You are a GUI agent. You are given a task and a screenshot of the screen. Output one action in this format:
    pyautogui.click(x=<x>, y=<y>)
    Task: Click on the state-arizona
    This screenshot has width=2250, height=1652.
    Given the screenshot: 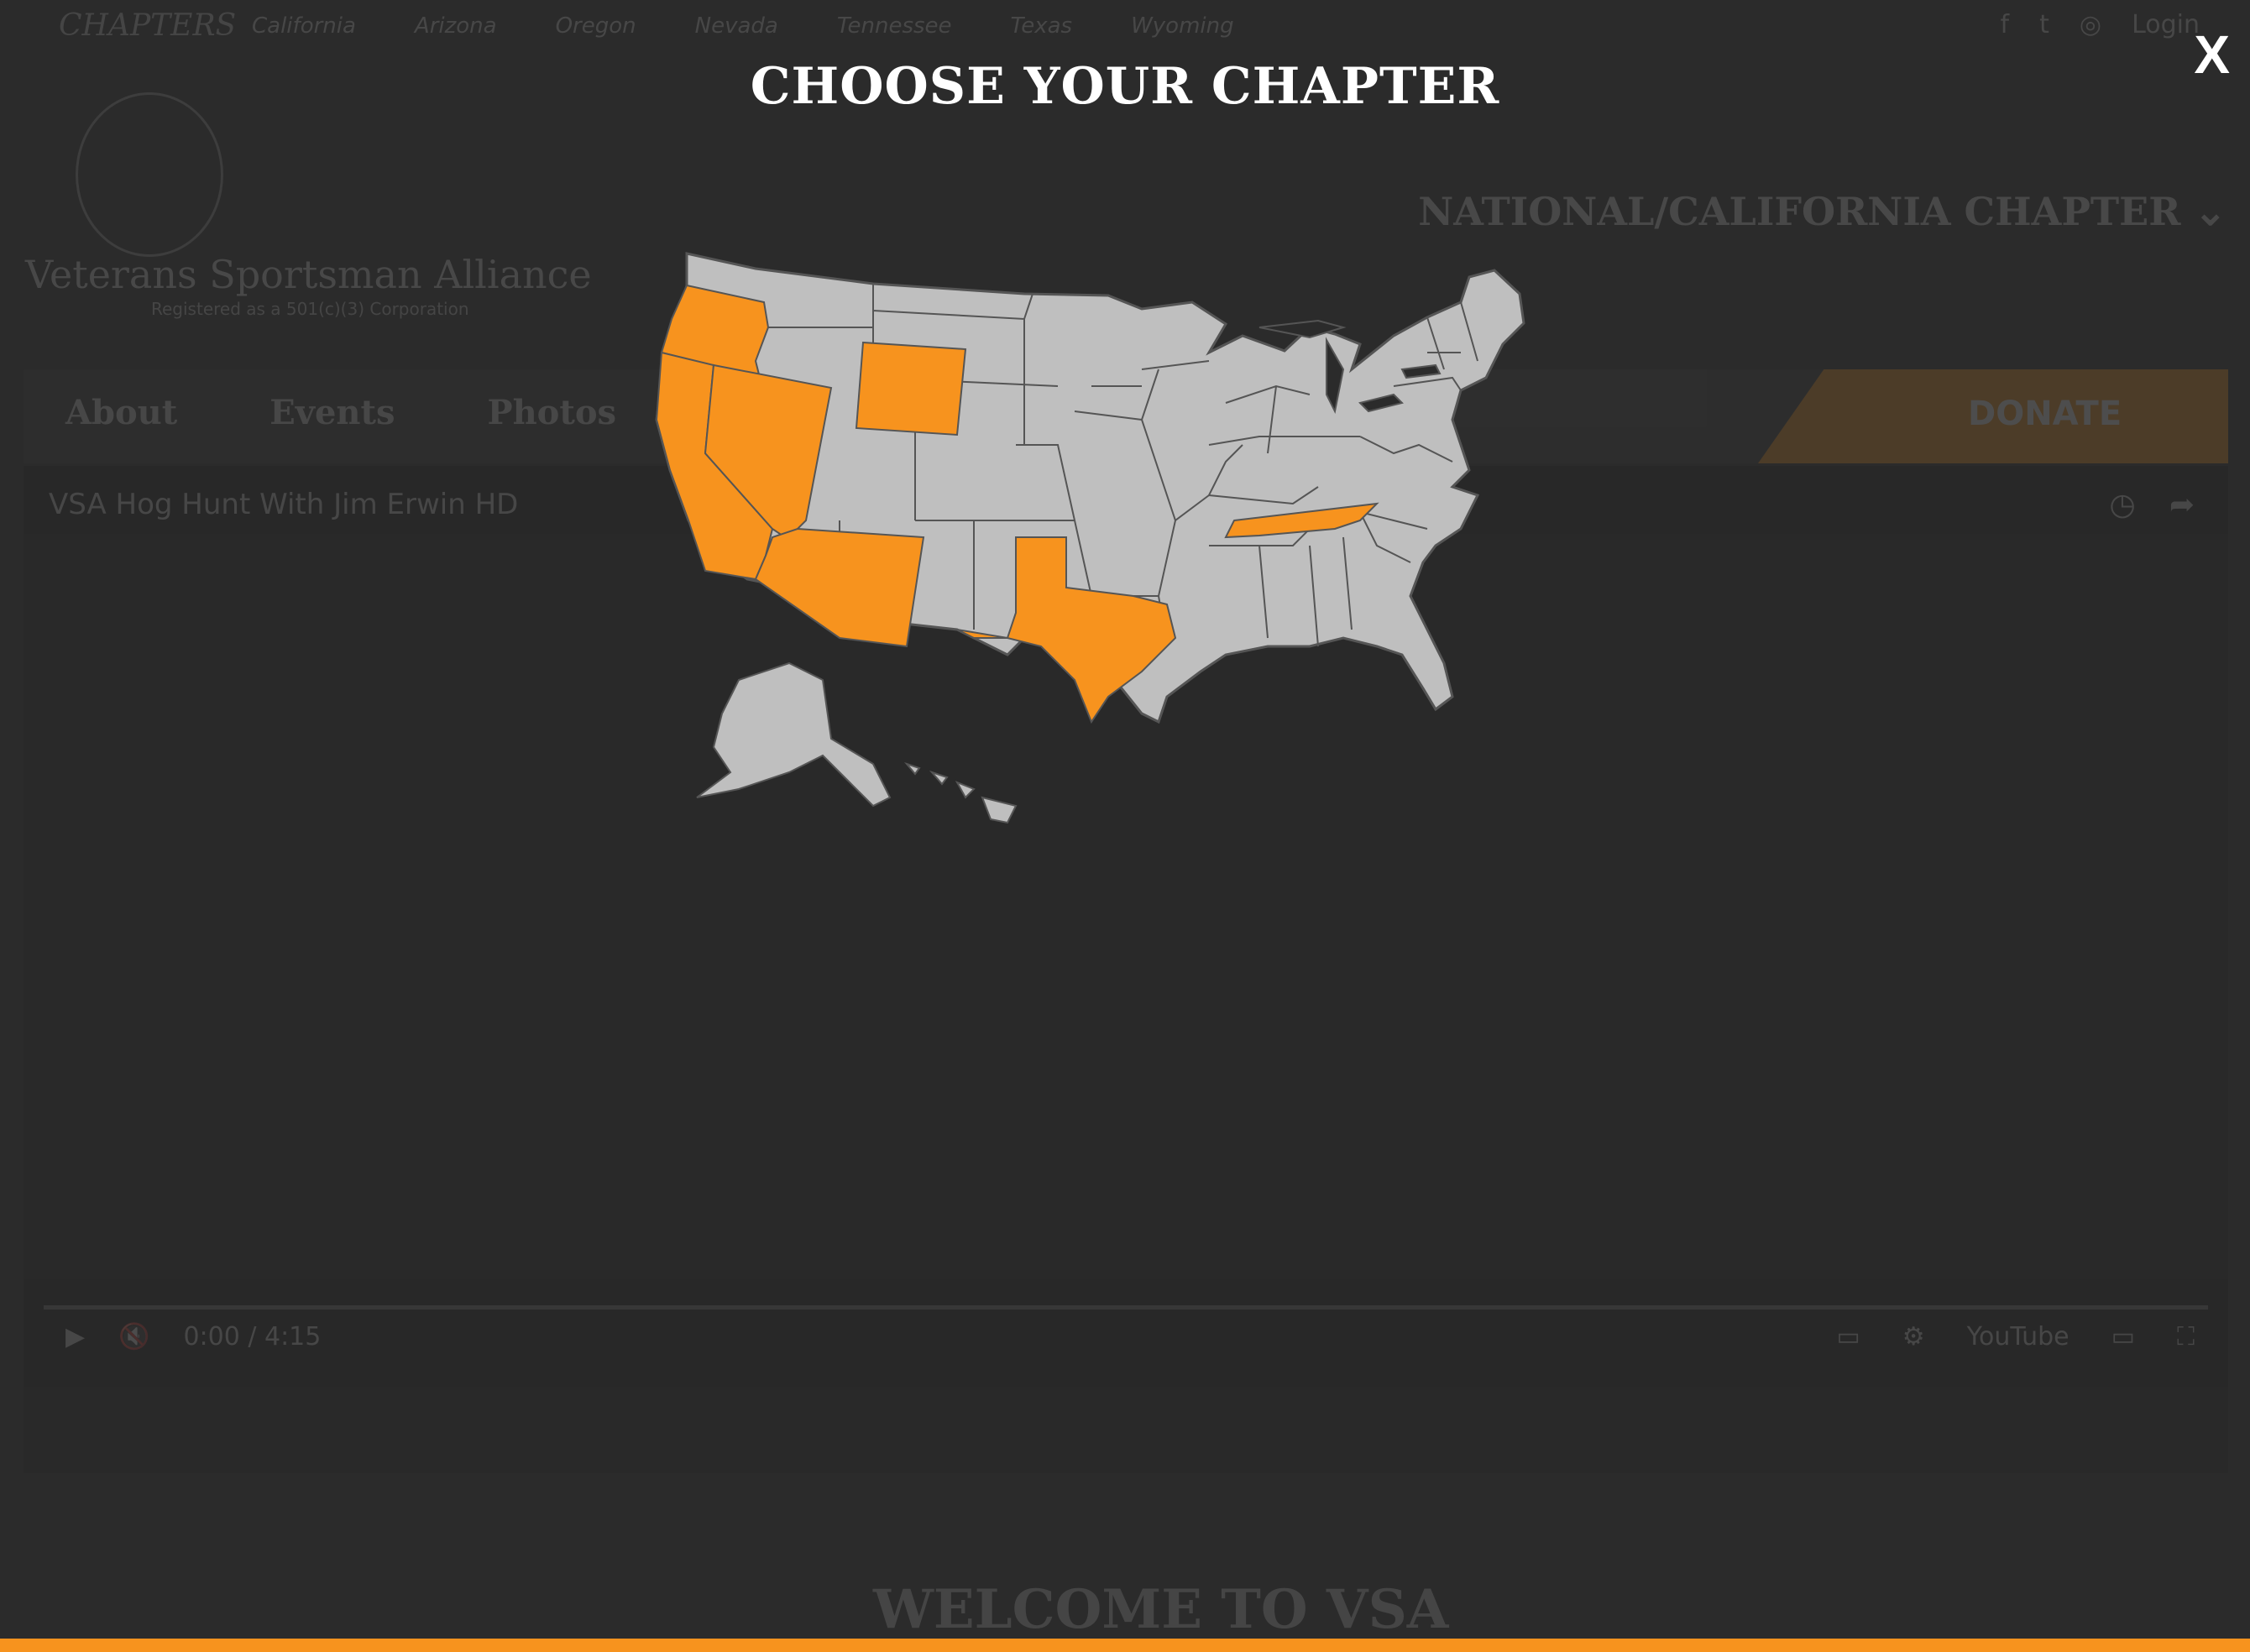 What is the action you would take?
    pyautogui.click(x=839, y=587)
    